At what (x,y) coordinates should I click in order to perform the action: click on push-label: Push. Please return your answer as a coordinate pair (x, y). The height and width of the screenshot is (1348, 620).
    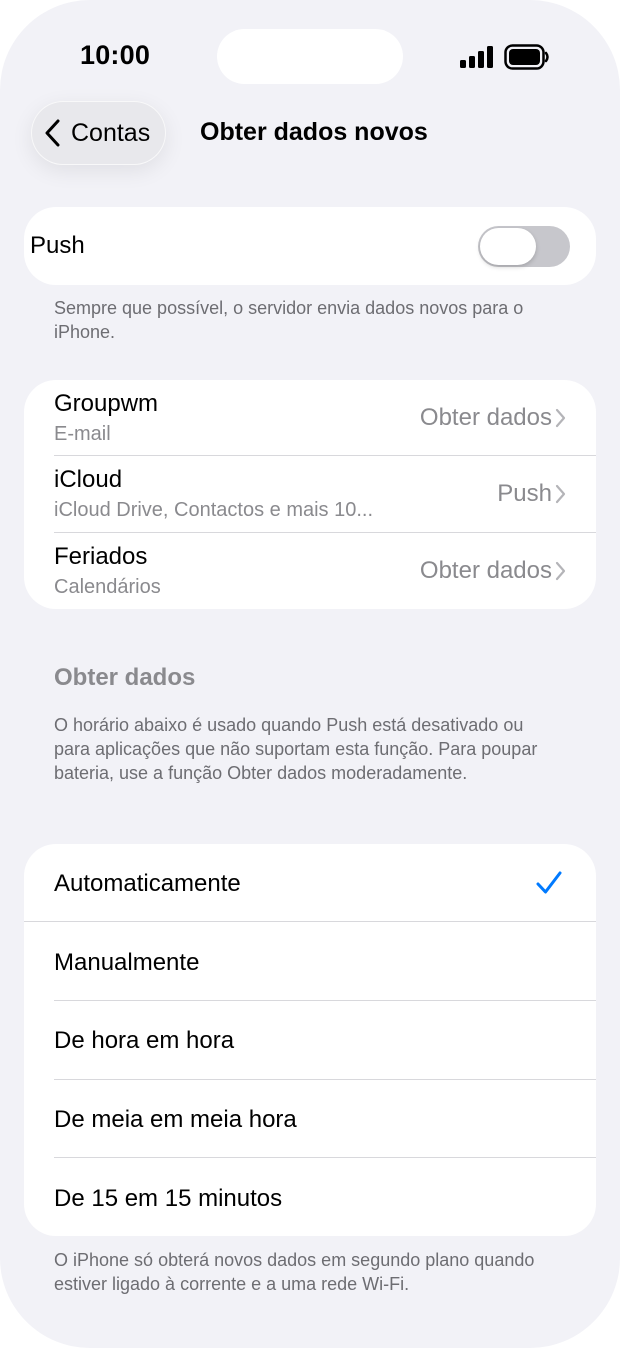
    Looking at the image, I should click on (57, 245).